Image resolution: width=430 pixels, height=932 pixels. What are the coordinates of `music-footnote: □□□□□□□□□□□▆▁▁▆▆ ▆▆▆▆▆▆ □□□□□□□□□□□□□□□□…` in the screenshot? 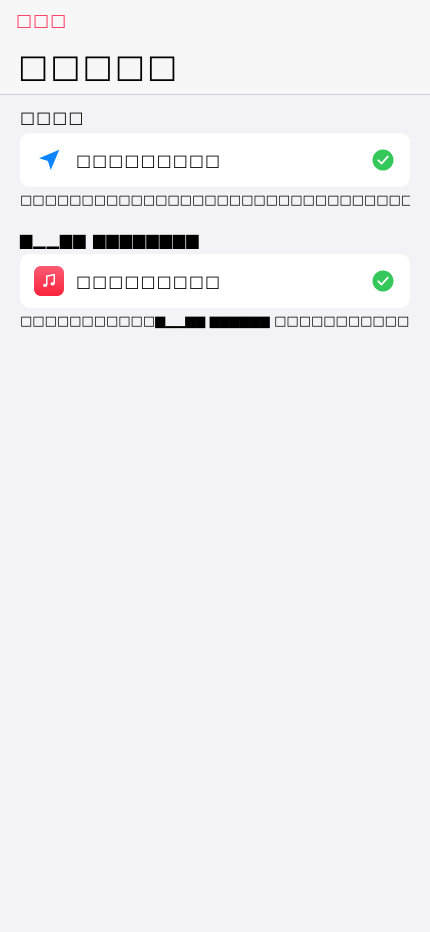 It's located at (215, 321).